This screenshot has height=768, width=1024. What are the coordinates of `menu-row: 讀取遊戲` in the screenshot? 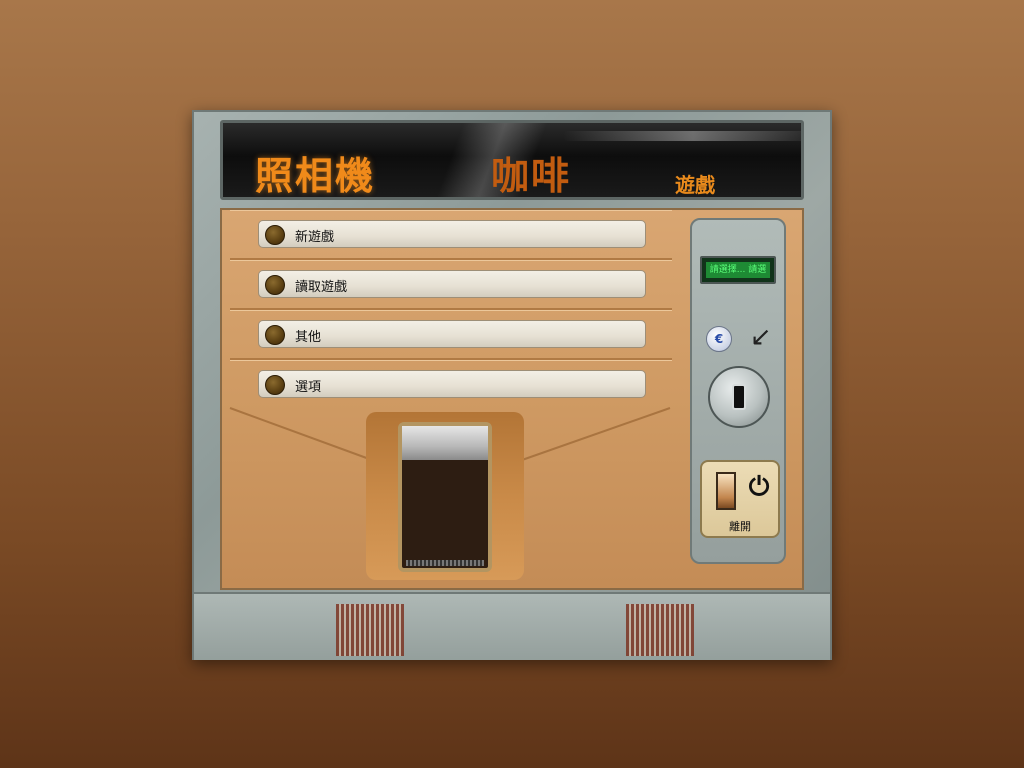 It's located at (451, 285).